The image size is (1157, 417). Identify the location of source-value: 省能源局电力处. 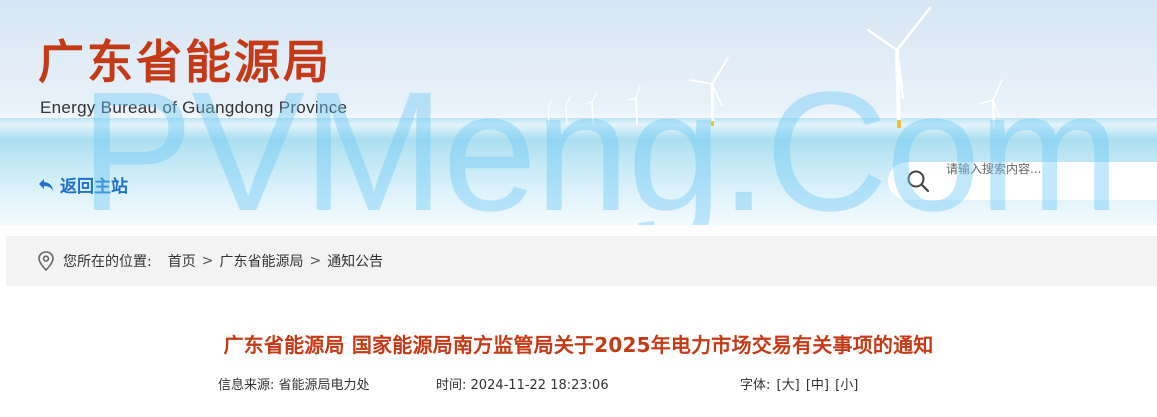
(324, 385).